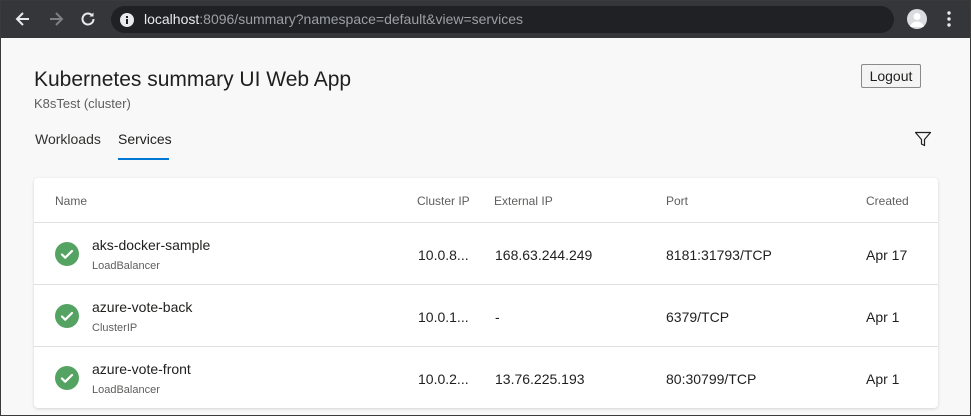  I want to click on cluster-subtitle: K8sTest (cluster), so click(82, 103).